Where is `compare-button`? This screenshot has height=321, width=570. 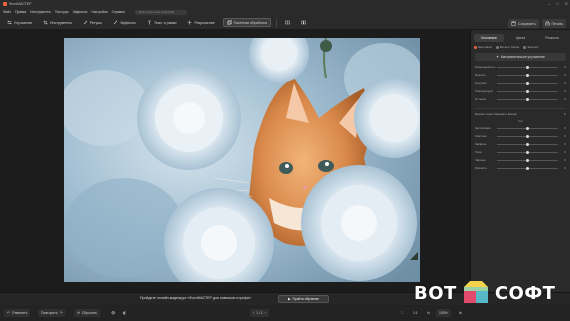 compare-button is located at coordinates (287, 22).